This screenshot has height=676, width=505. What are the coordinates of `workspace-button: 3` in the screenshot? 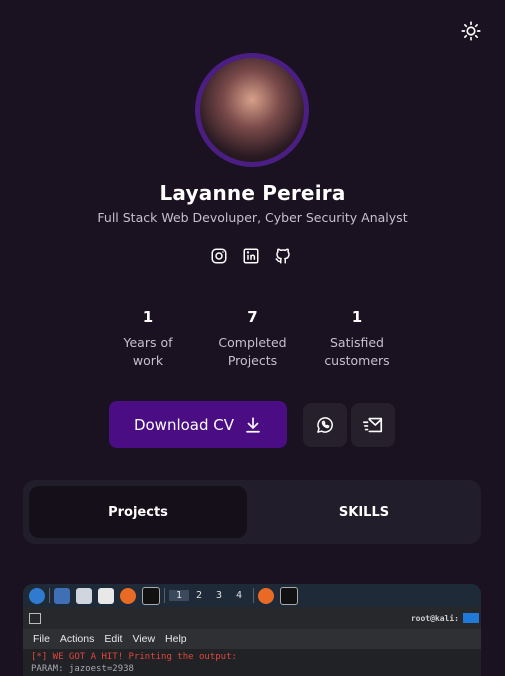 It's located at (219, 595).